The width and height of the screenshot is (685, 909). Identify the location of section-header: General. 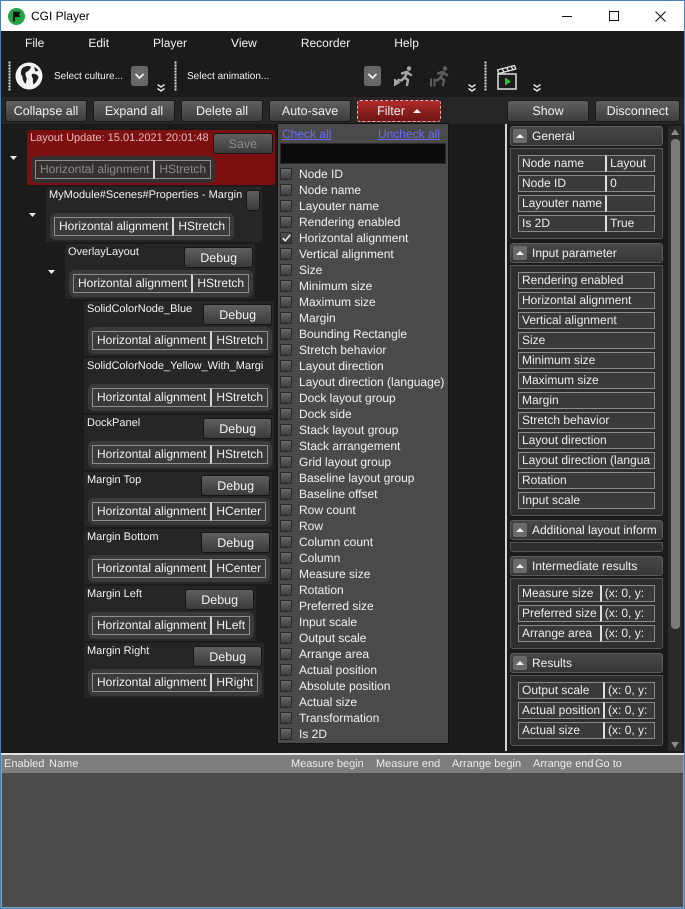
(586, 136).